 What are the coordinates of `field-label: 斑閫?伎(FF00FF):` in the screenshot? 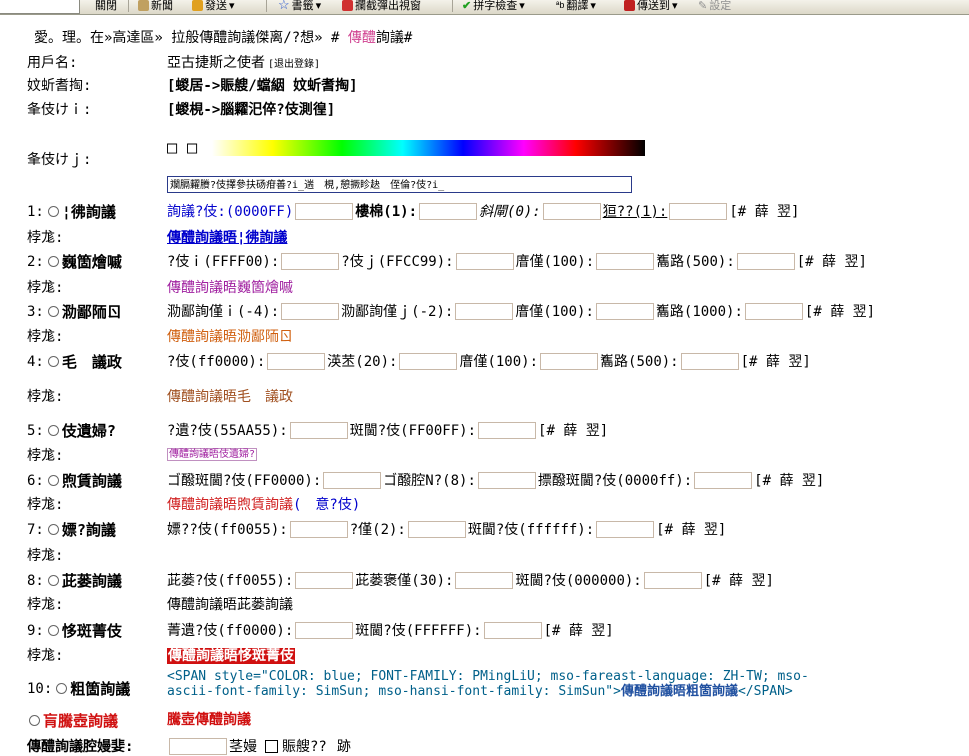 It's located at (413, 431).